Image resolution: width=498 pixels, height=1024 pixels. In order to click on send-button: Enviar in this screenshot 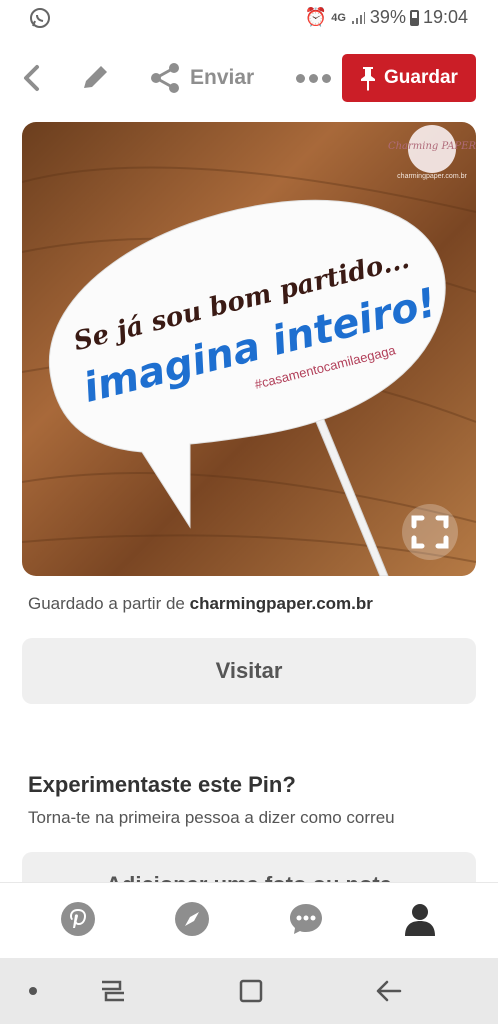, I will do `click(201, 78)`.